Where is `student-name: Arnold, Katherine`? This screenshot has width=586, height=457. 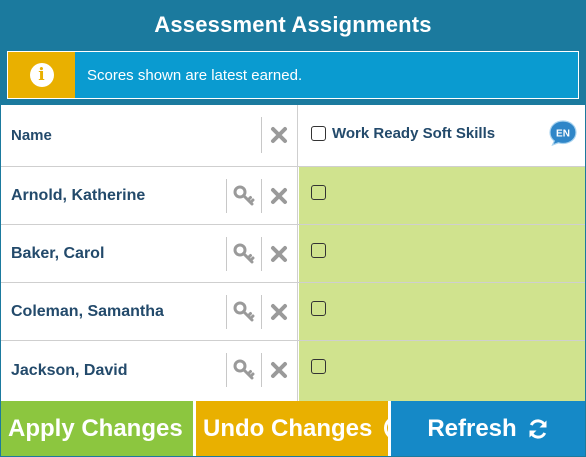
student-name: Arnold, Katherine is located at coordinates (78, 195).